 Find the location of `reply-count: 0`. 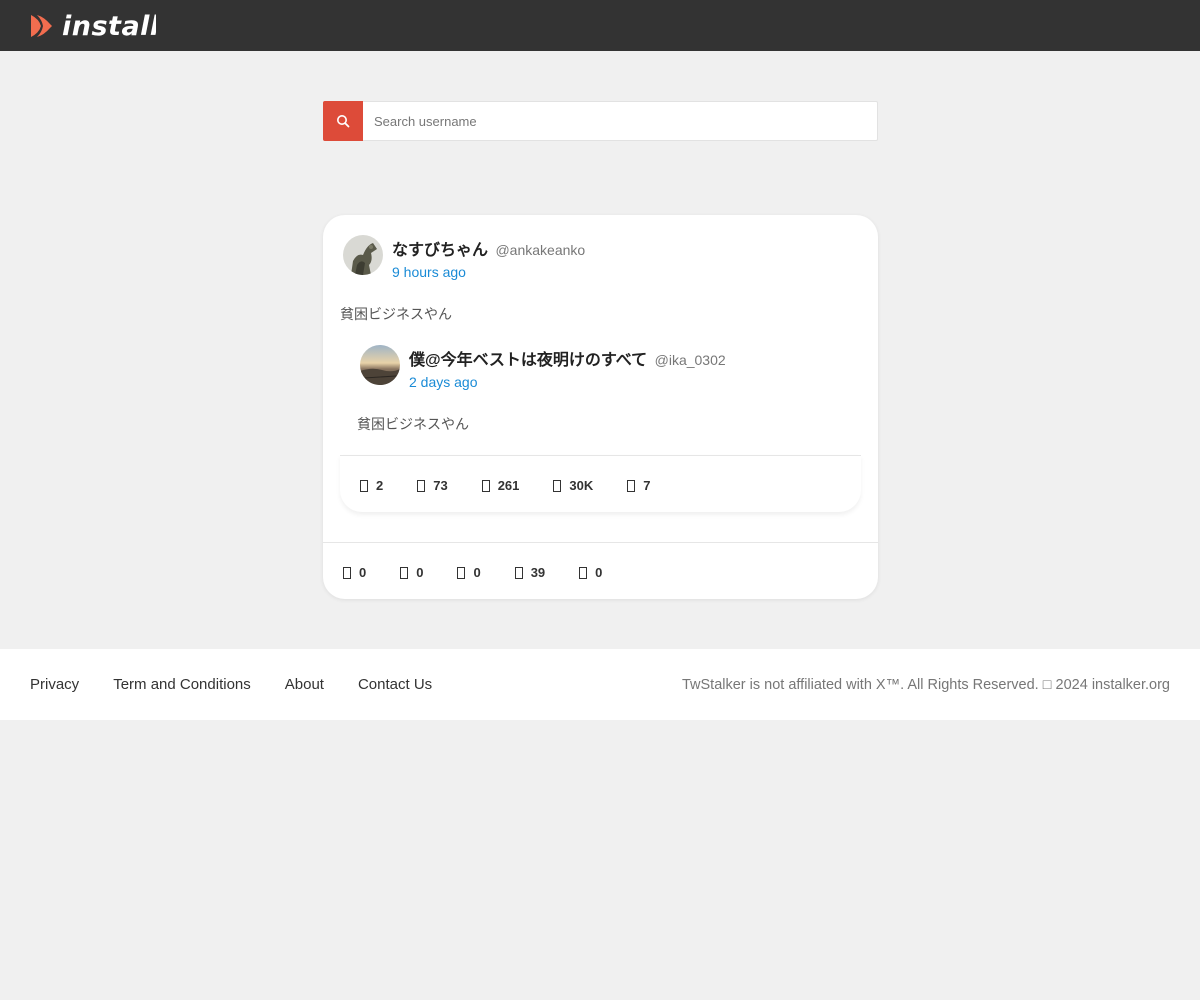

reply-count: 0 is located at coordinates (354, 572).